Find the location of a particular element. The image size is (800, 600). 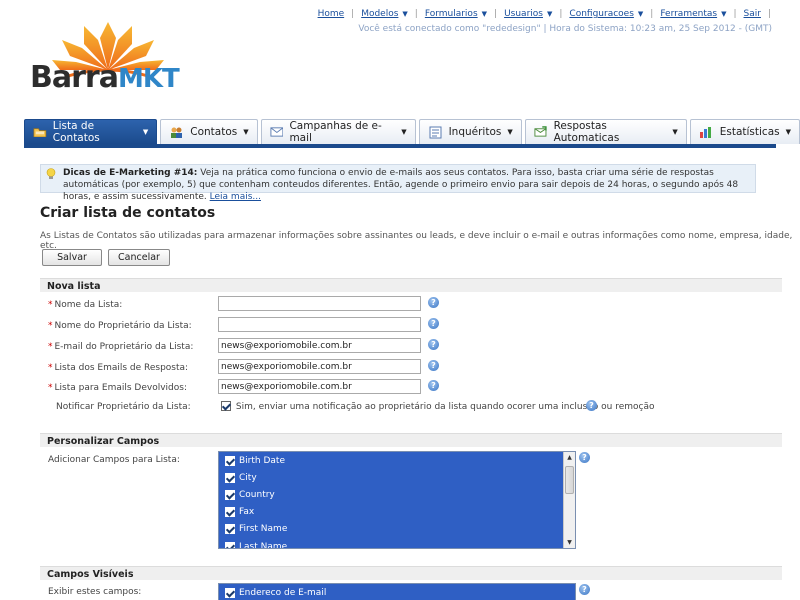

form-row: * Nome da Lista:? is located at coordinates (411, 305).